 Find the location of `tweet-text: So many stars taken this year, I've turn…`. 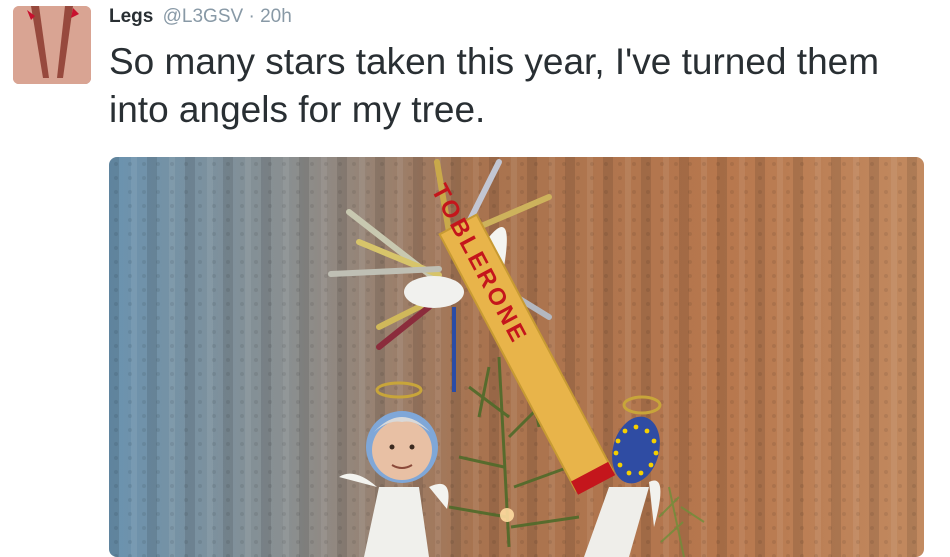

tweet-text: So many stars taken this year, I've turn… is located at coordinates (494, 85).